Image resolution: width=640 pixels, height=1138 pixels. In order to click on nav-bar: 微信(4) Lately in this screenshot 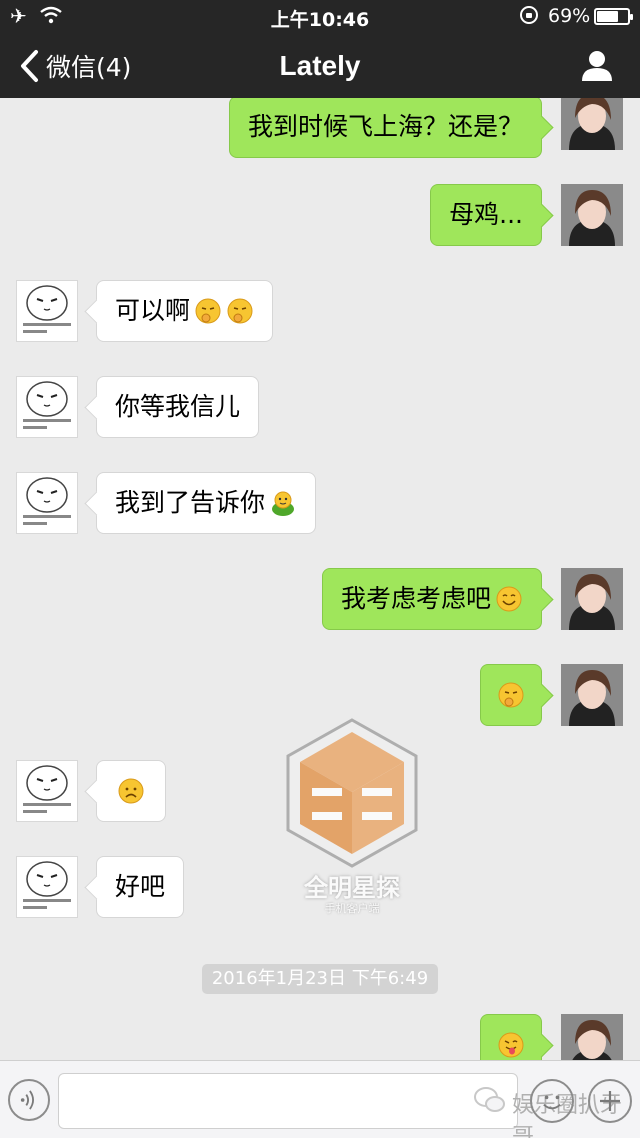, I will do `click(320, 66)`.